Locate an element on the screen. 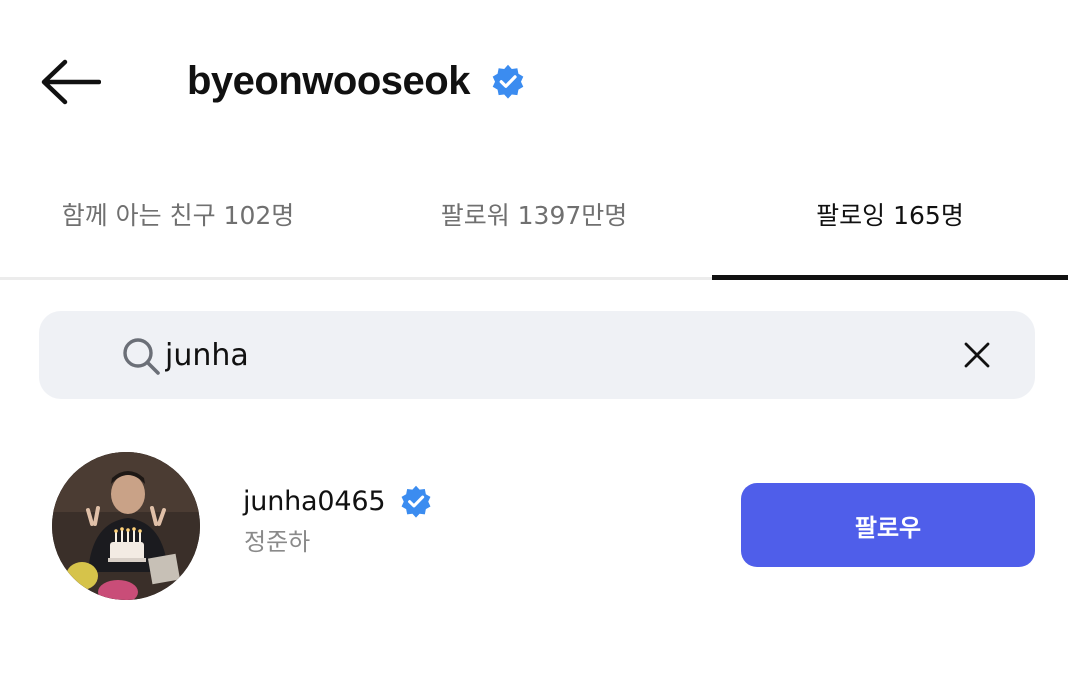 The height and width of the screenshot is (691, 1068). profile-header: byeonwooseok is located at coordinates (356, 81).